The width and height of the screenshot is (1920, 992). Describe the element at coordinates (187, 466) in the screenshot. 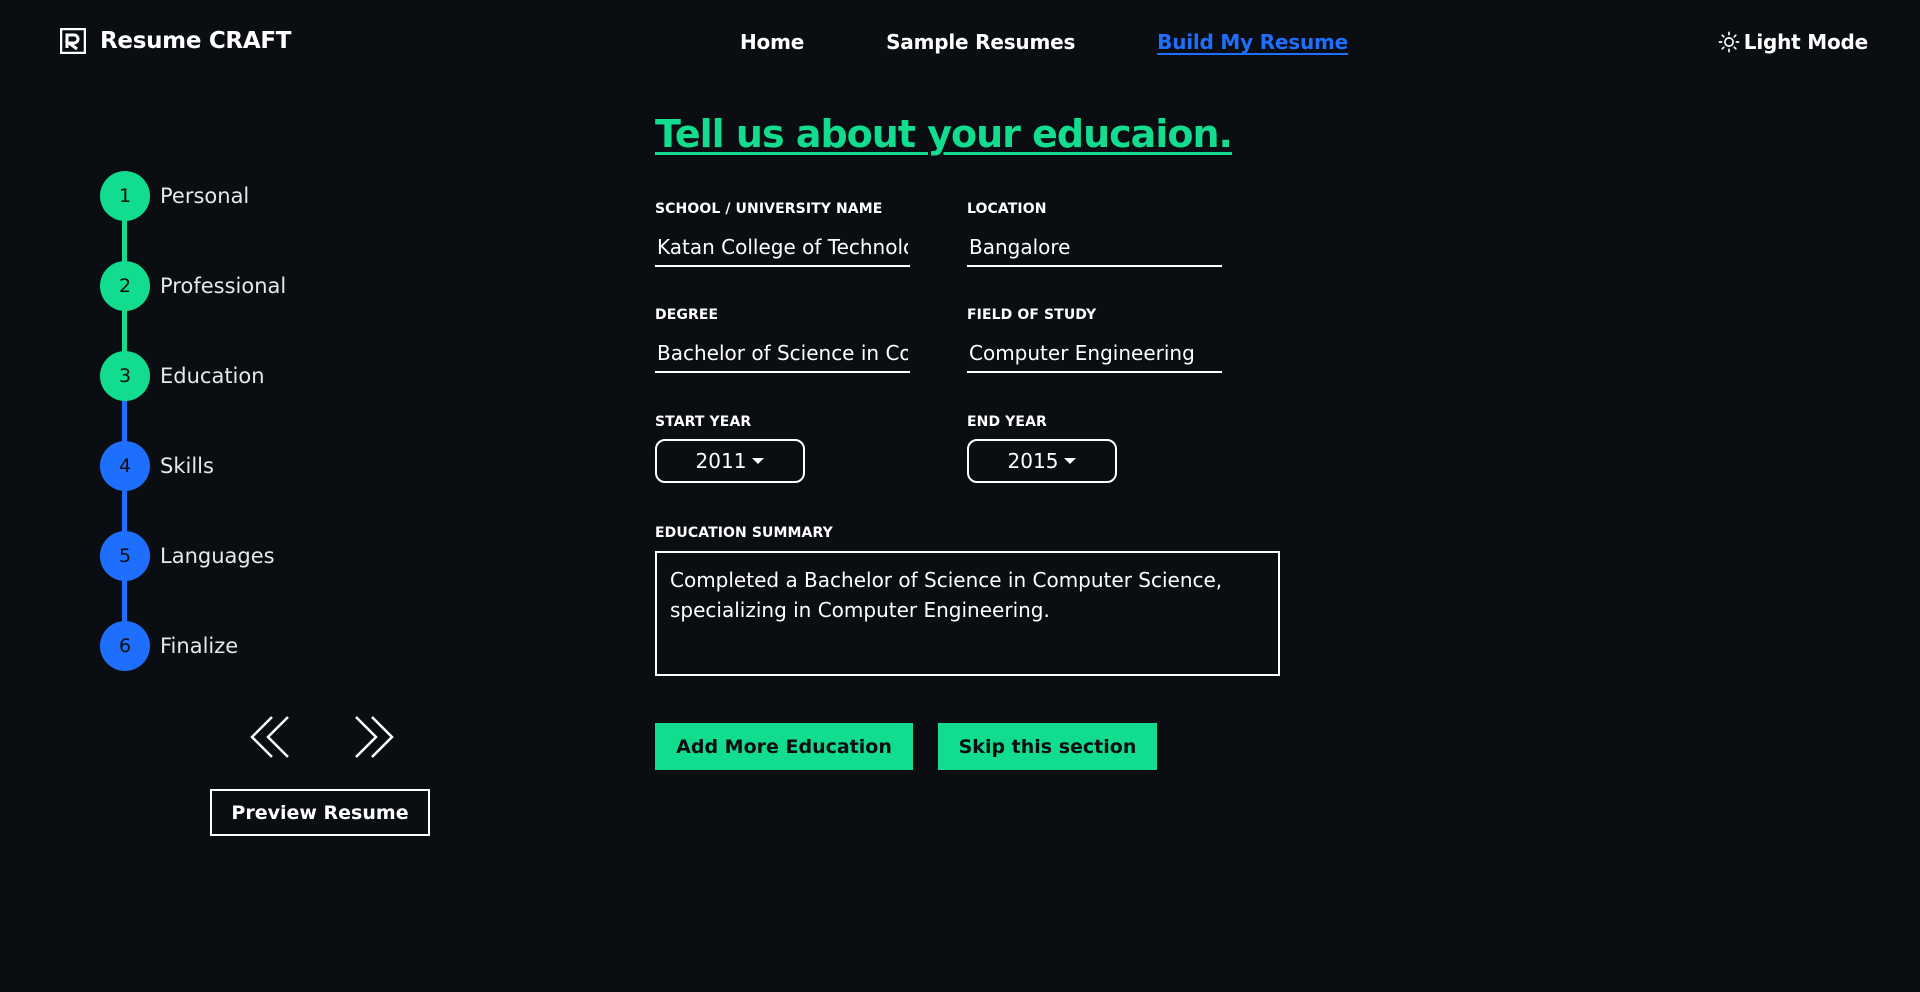

I see `step-label: Skills` at that location.